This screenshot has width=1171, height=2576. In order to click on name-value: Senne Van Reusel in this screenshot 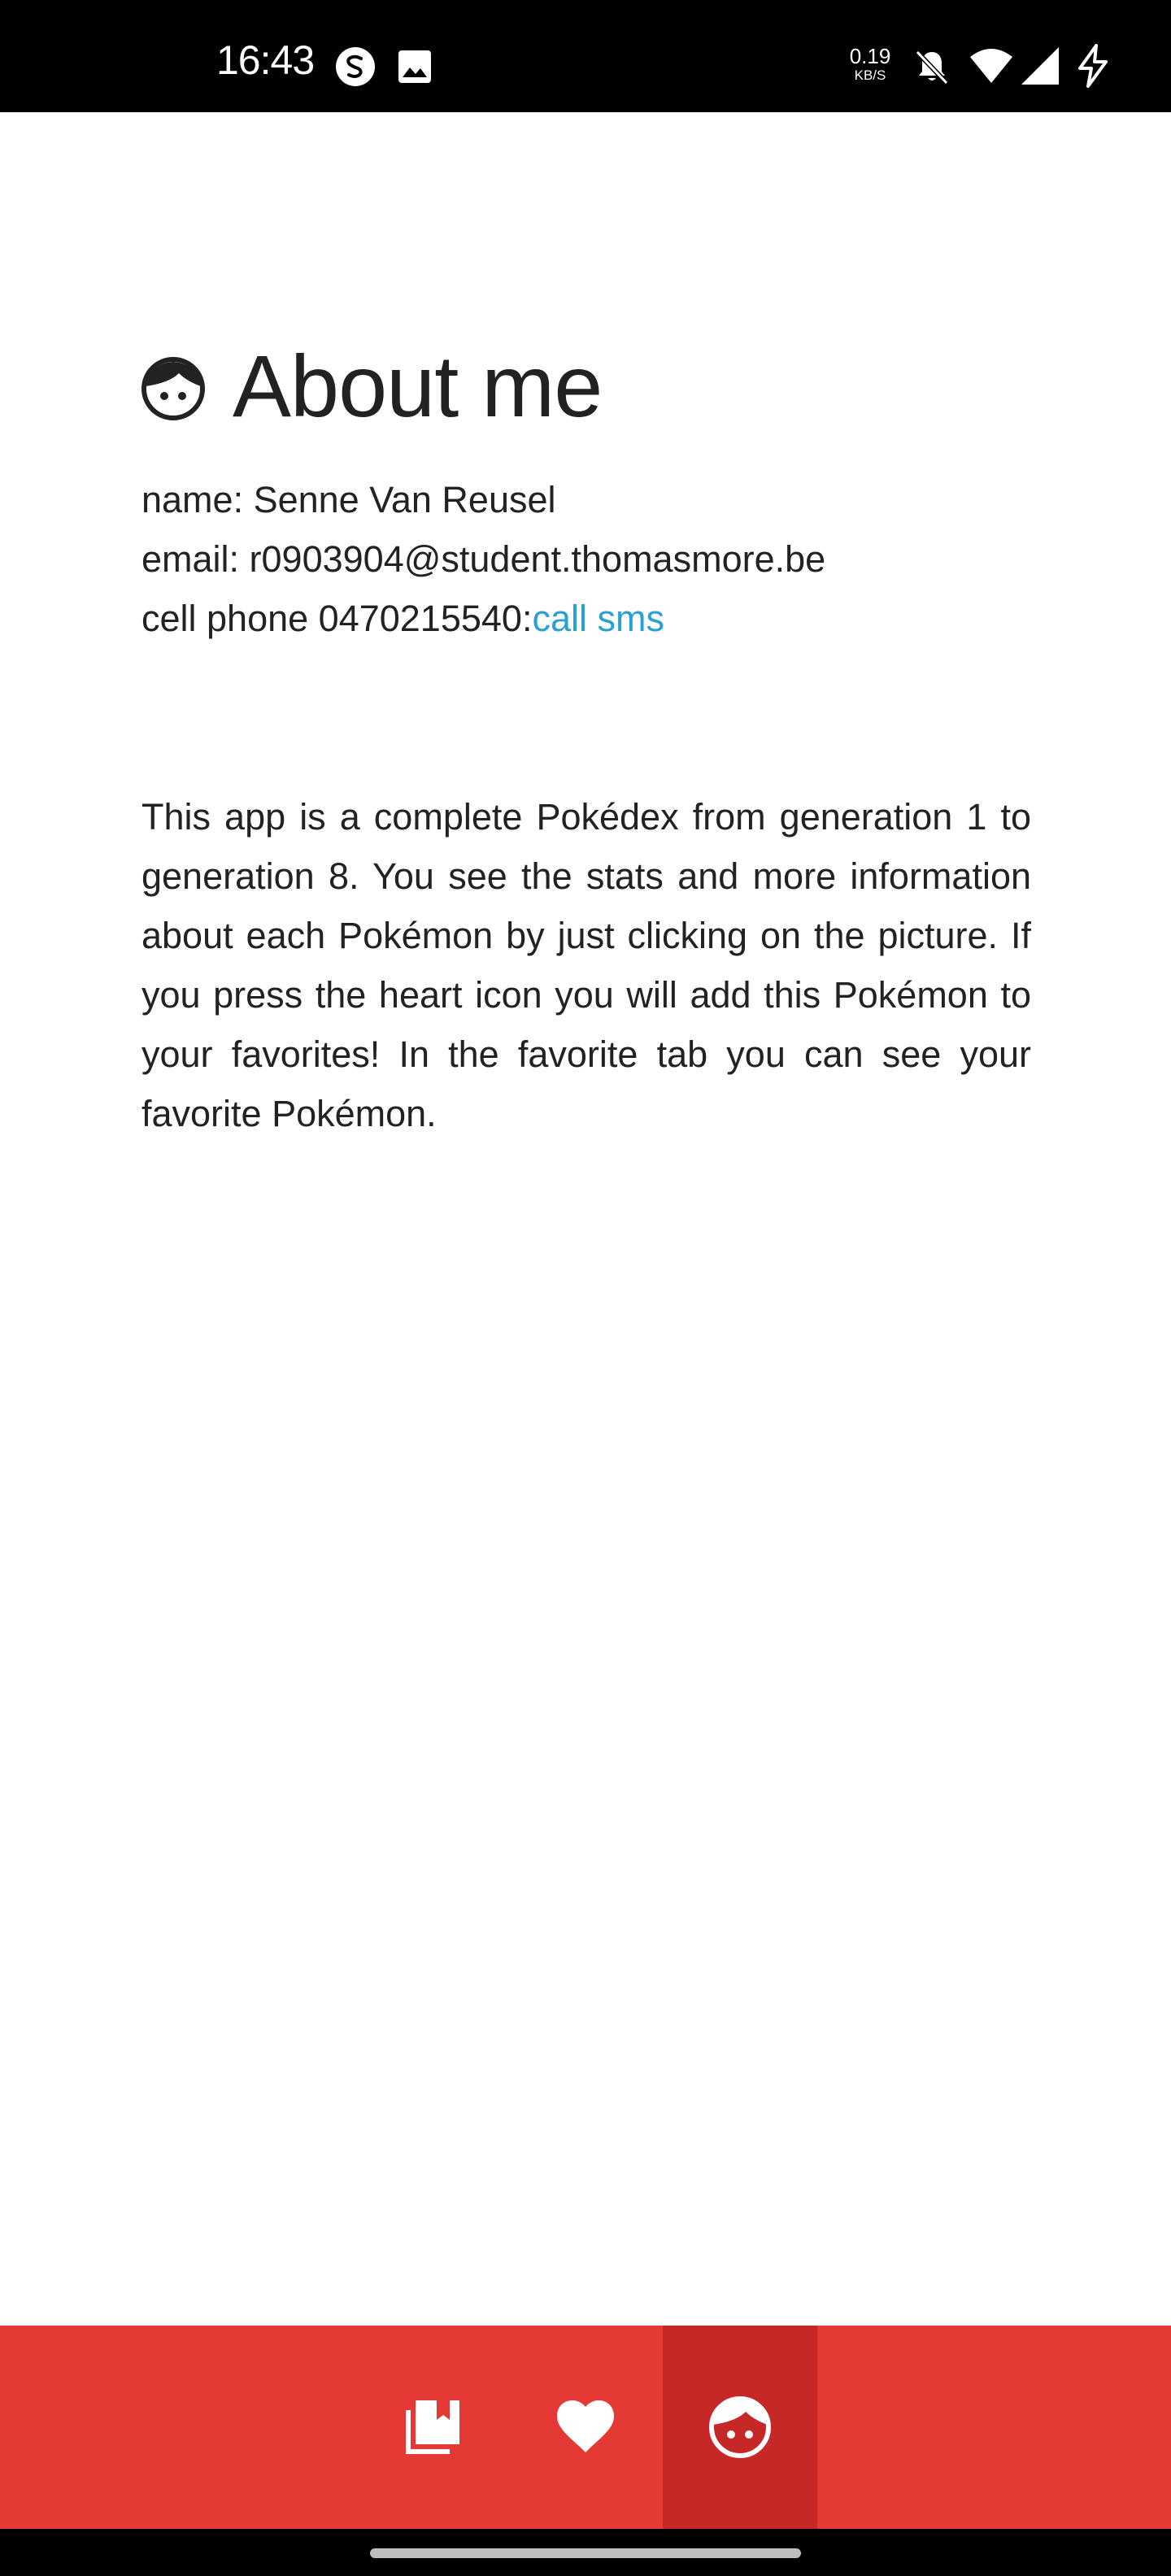, I will do `click(405, 499)`.